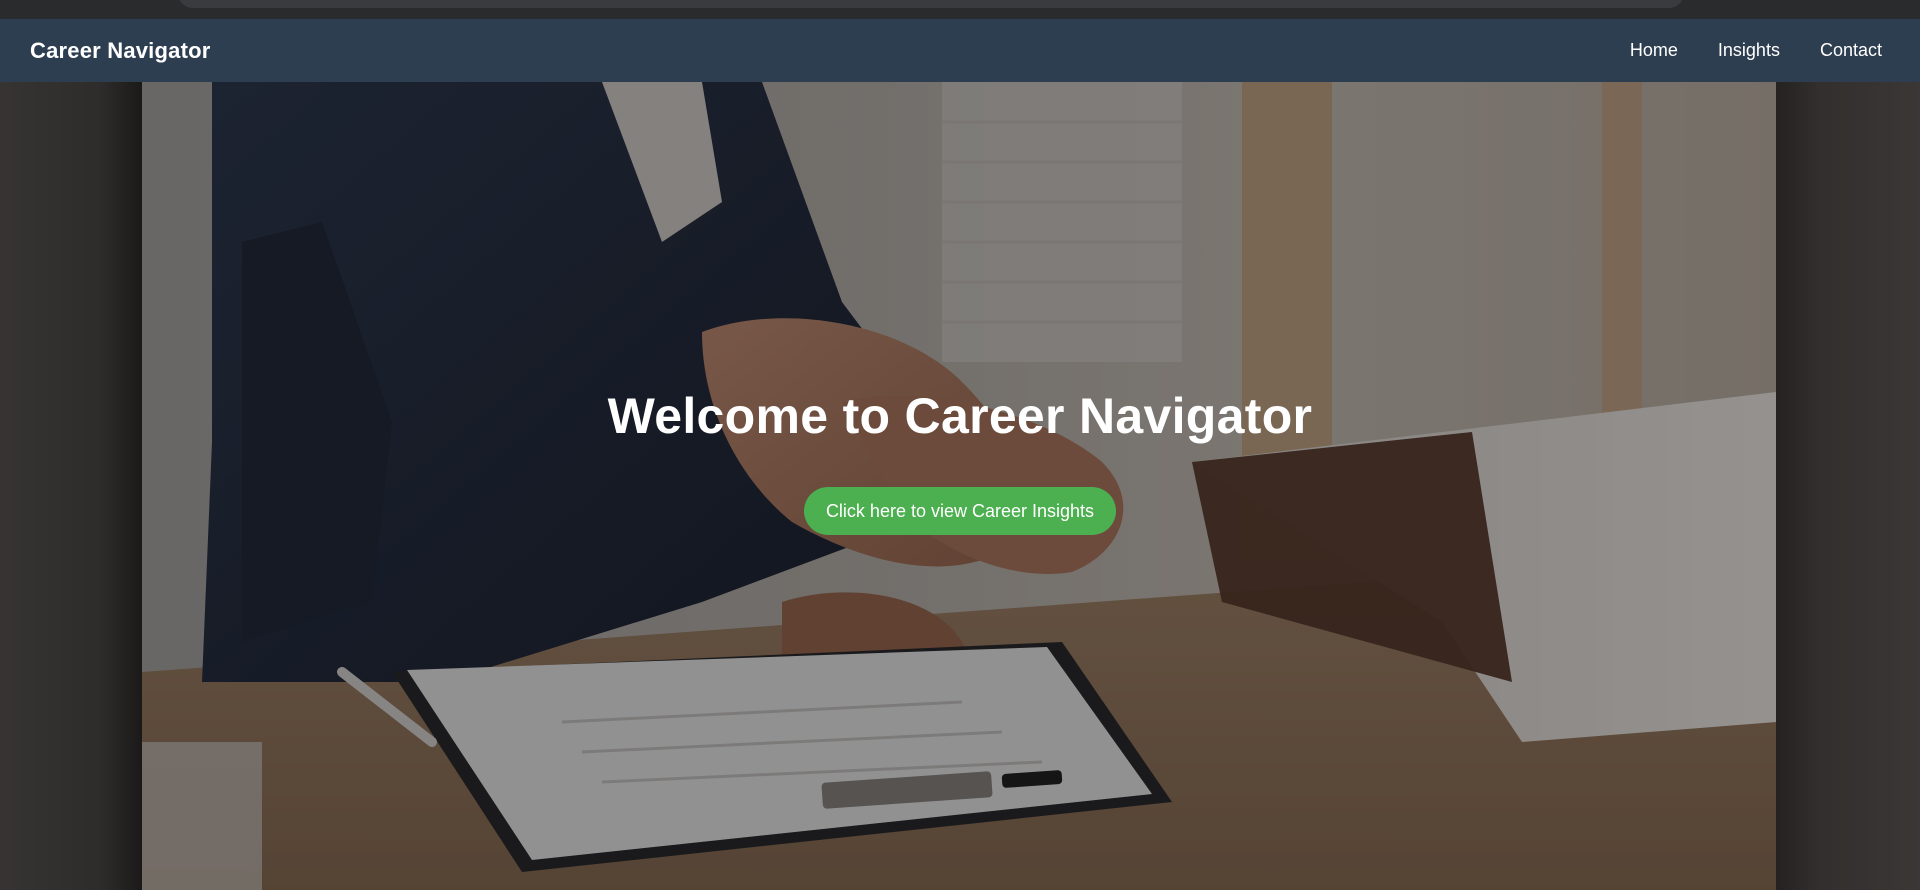 This screenshot has width=1920, height=890. I want to click on site-brand: Career Navigator, so click(120, 50).